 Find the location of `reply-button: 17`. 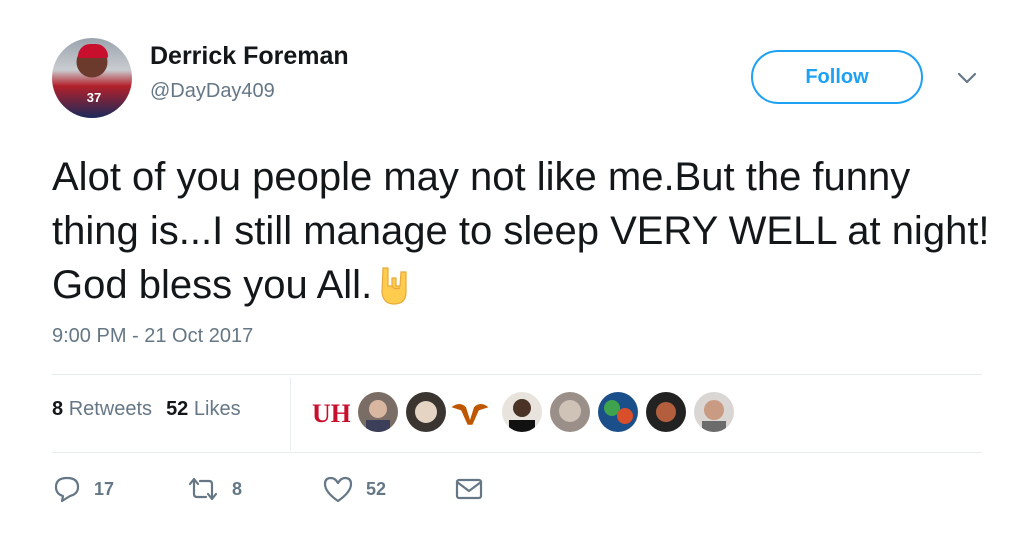

reply-button: 17 is located at coordinates (83, 489).